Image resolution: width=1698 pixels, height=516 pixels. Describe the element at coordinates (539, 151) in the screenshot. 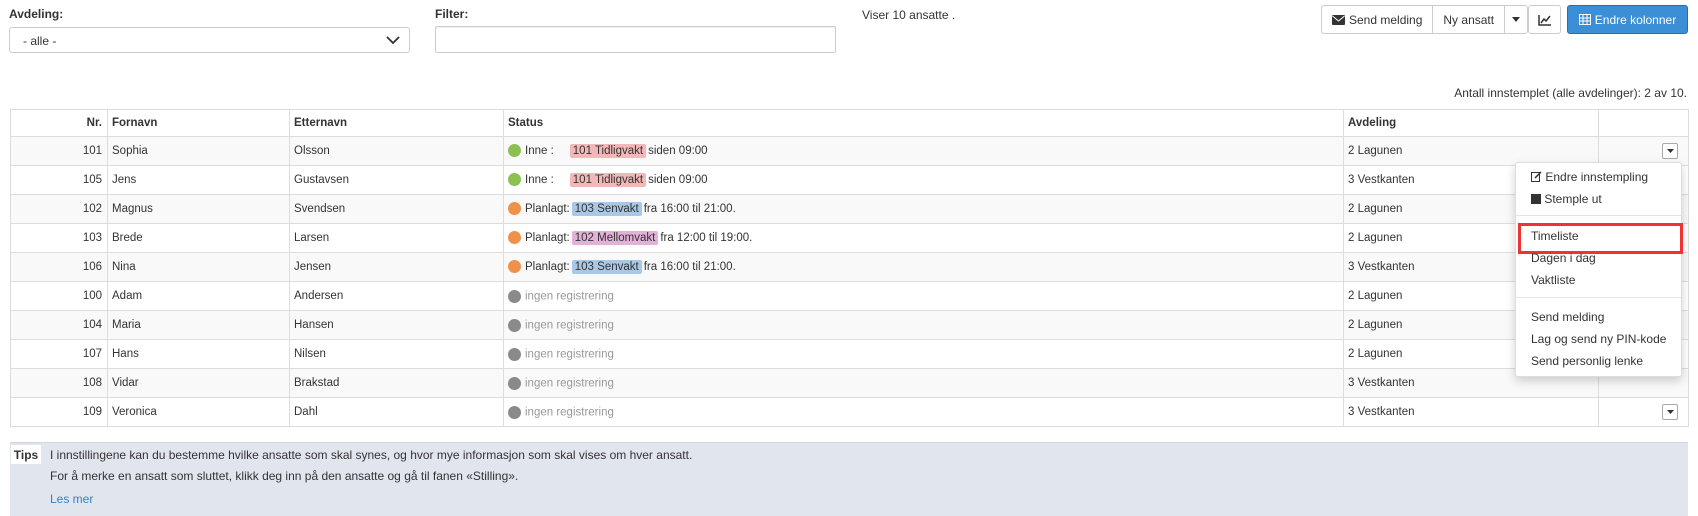

I see `status-label: Inne :` at that location.